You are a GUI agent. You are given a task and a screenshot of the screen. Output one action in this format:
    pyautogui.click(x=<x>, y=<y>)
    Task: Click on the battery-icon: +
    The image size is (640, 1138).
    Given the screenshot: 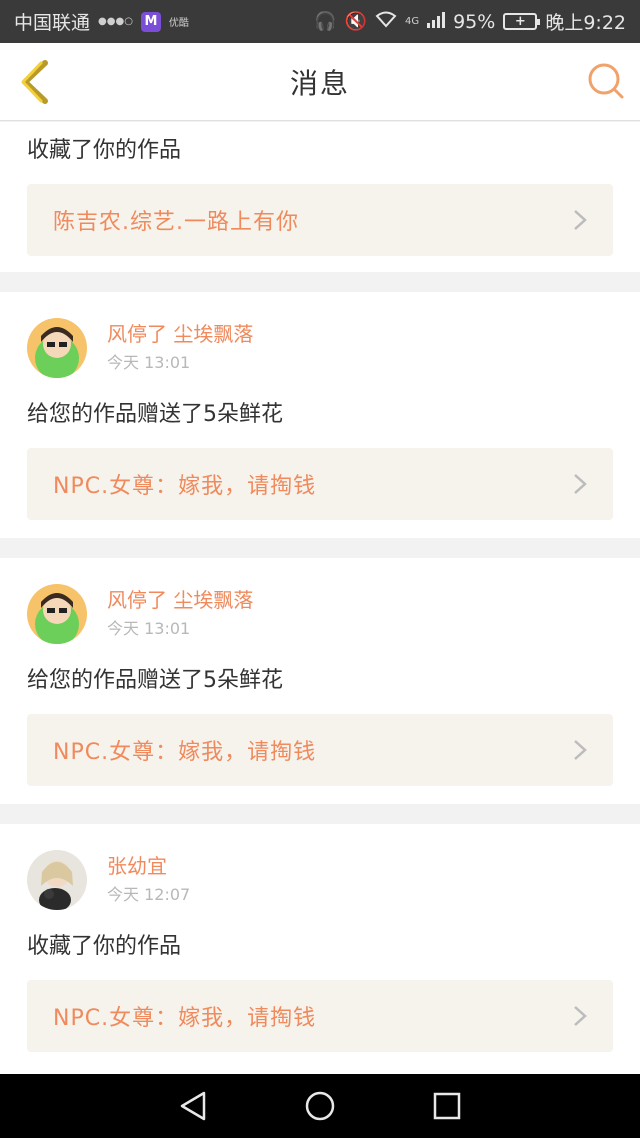 What is the action you would take?
    pyautogui.click(x=522, y=21)
    